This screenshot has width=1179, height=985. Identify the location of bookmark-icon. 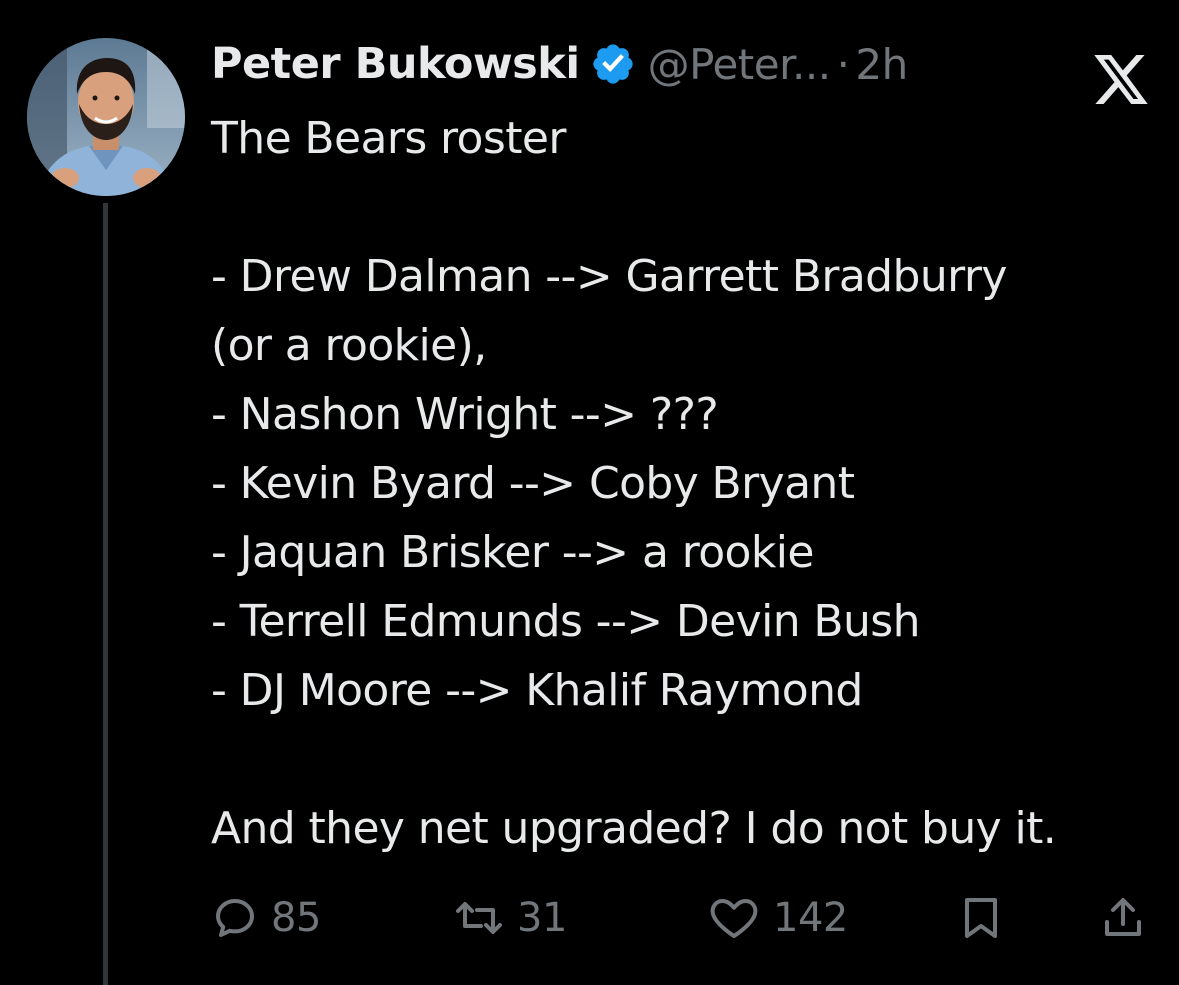
(981, 918).